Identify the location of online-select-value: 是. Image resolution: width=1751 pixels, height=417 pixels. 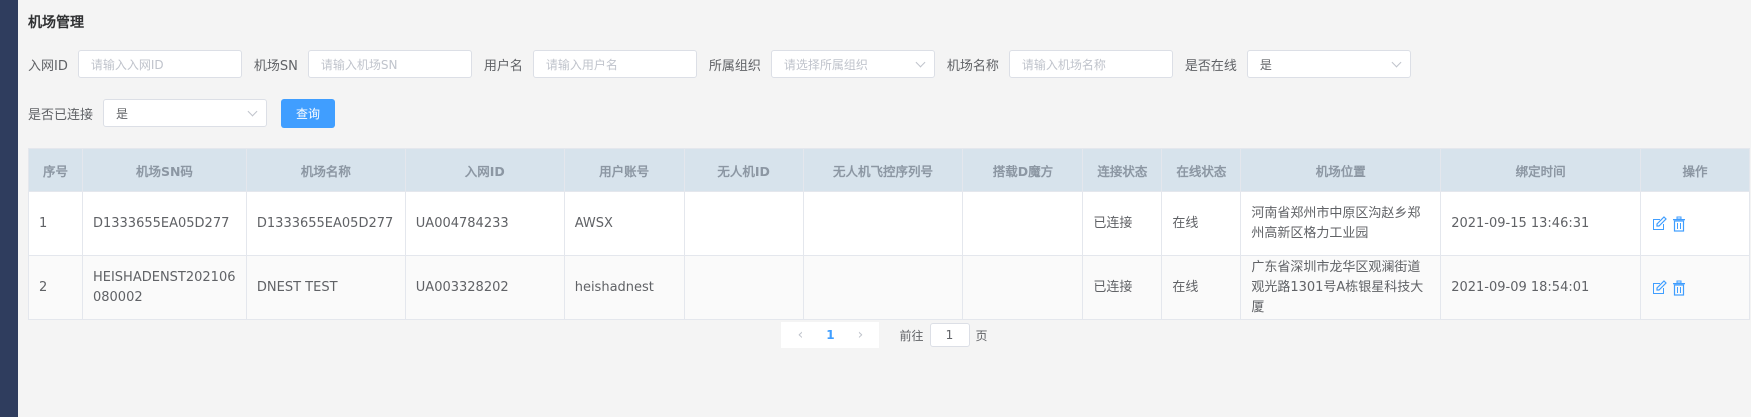
(1265, 64).